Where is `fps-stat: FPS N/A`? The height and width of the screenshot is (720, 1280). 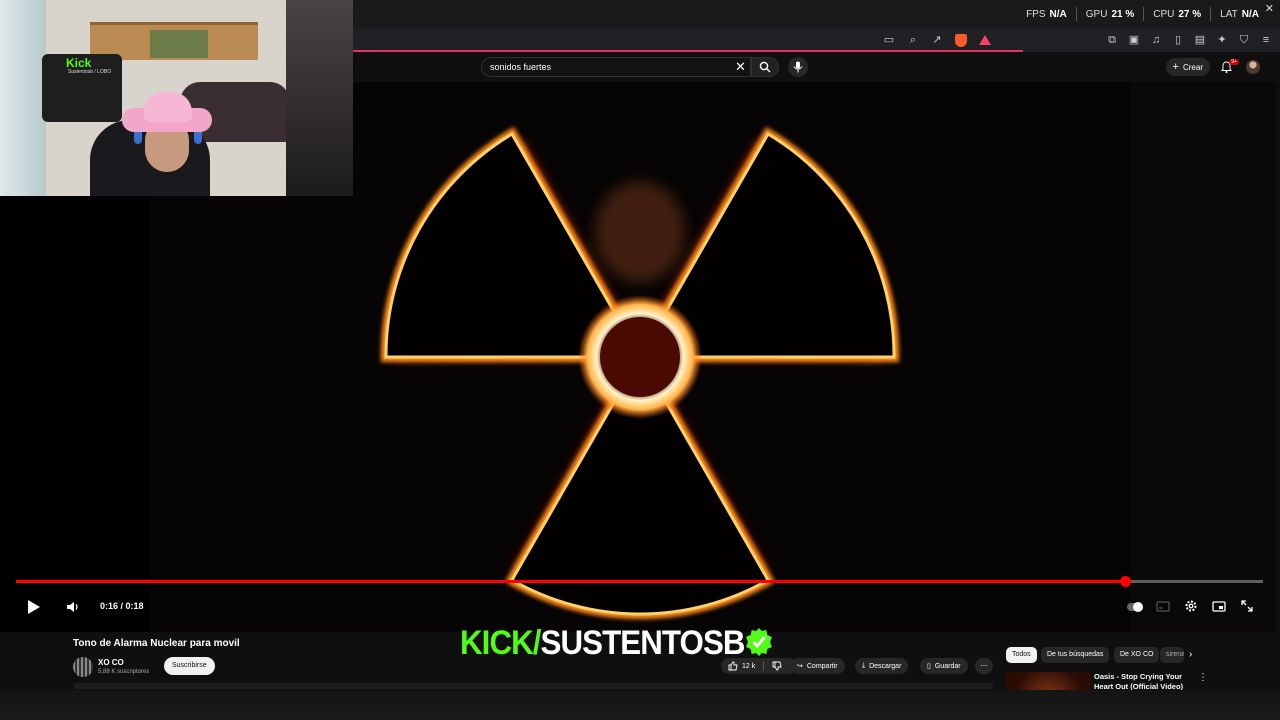
fps-stat: FPS N/A is located at coordinates (1046, 14).